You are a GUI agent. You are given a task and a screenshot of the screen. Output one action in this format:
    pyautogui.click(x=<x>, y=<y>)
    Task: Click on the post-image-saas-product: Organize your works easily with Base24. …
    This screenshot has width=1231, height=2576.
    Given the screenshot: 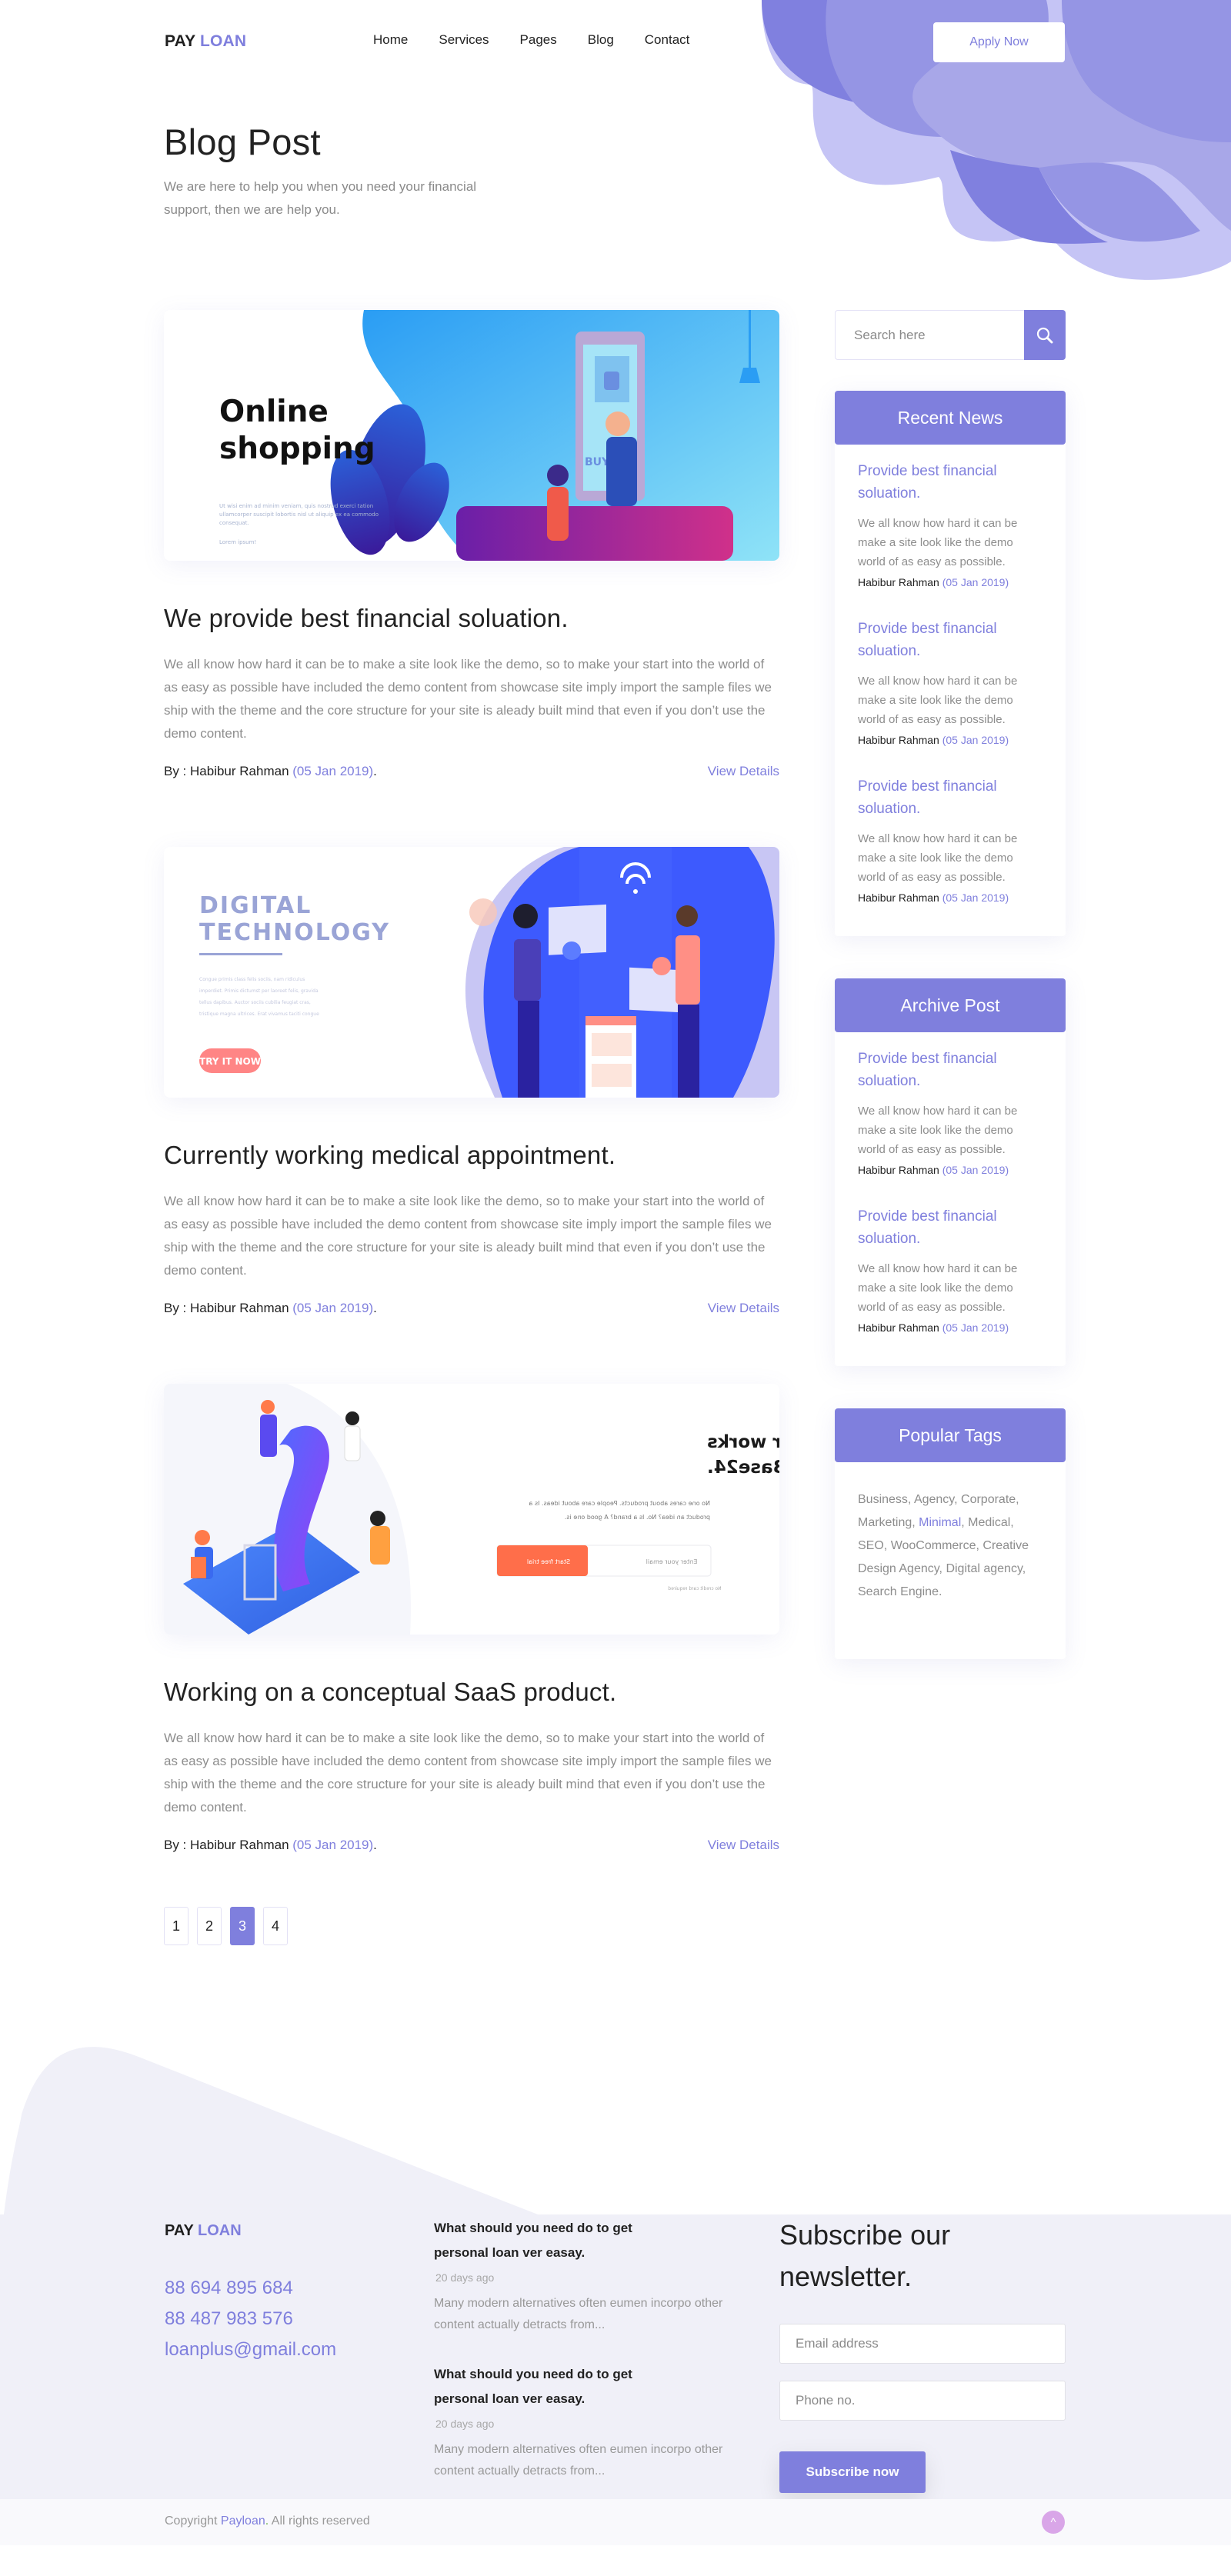 What is the action you would take?
    pyautogui.click(x=471, y=1509)
    